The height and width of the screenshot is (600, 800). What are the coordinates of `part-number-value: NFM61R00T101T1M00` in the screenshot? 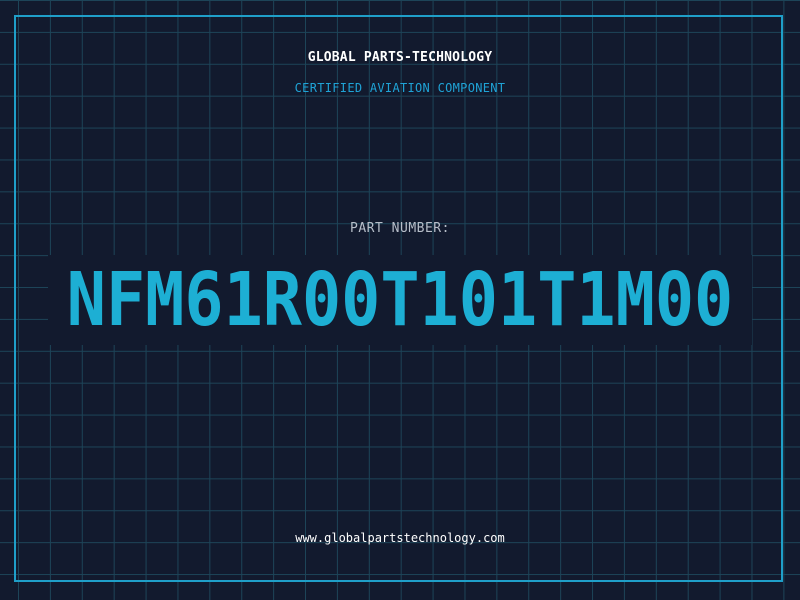 It's located at (400, 300).